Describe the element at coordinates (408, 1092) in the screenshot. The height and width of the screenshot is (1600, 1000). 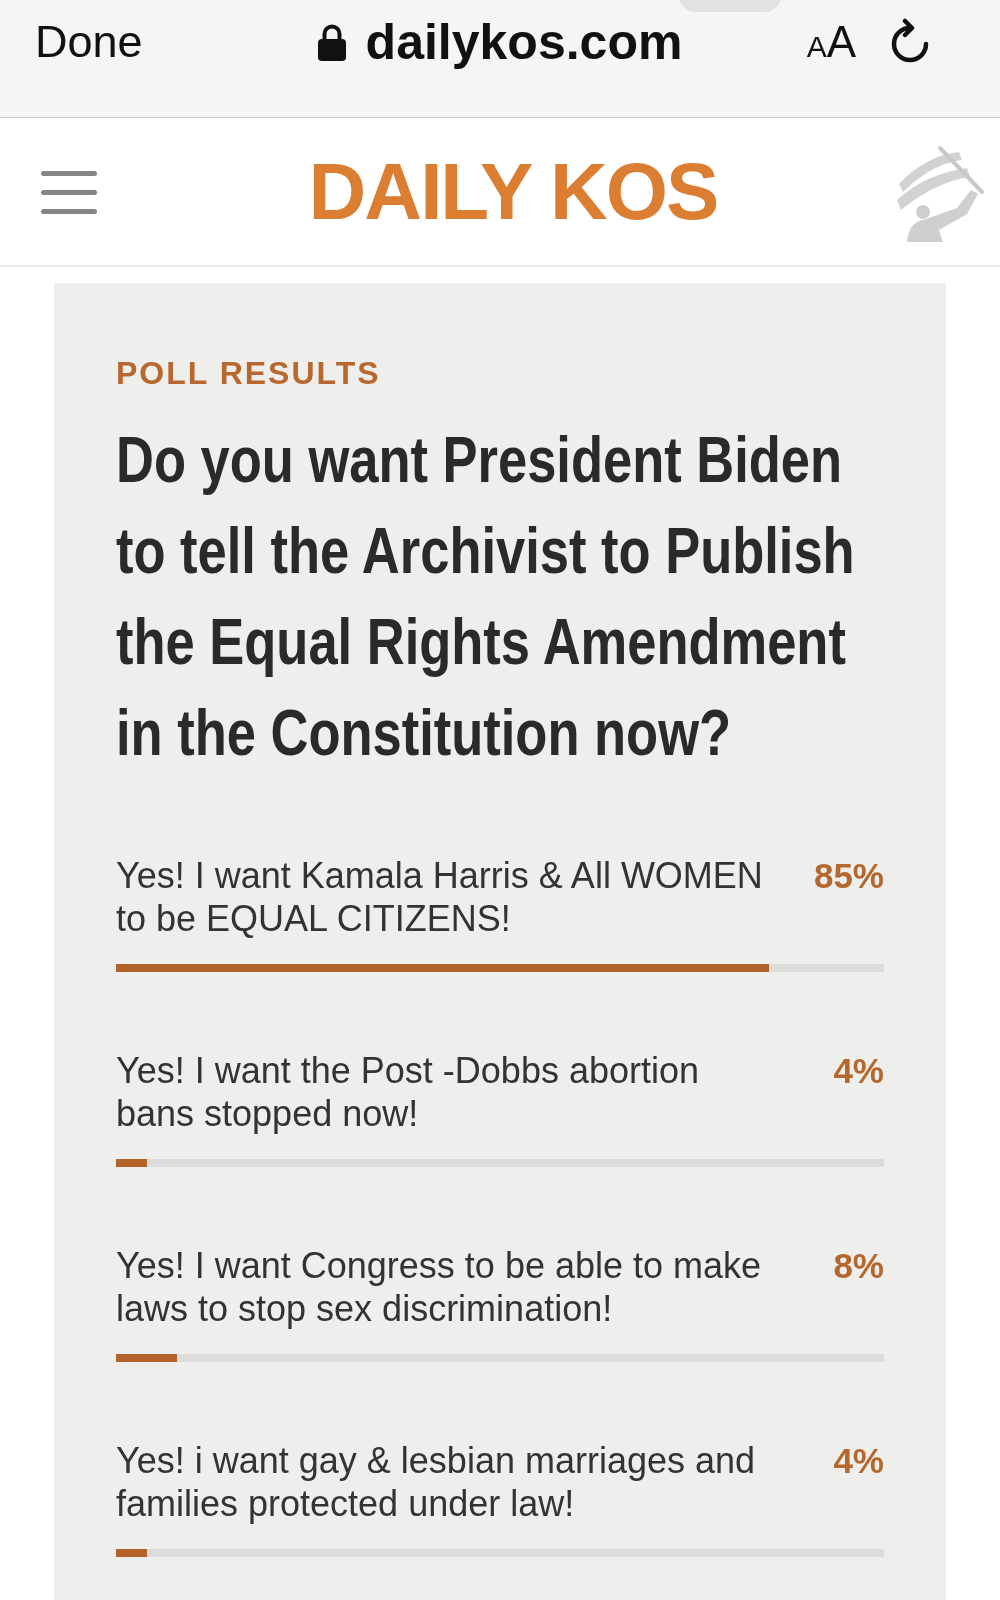
I see `option-label: Yes! I want the Post -Dobbs abortion bans stopped now!` at that location.